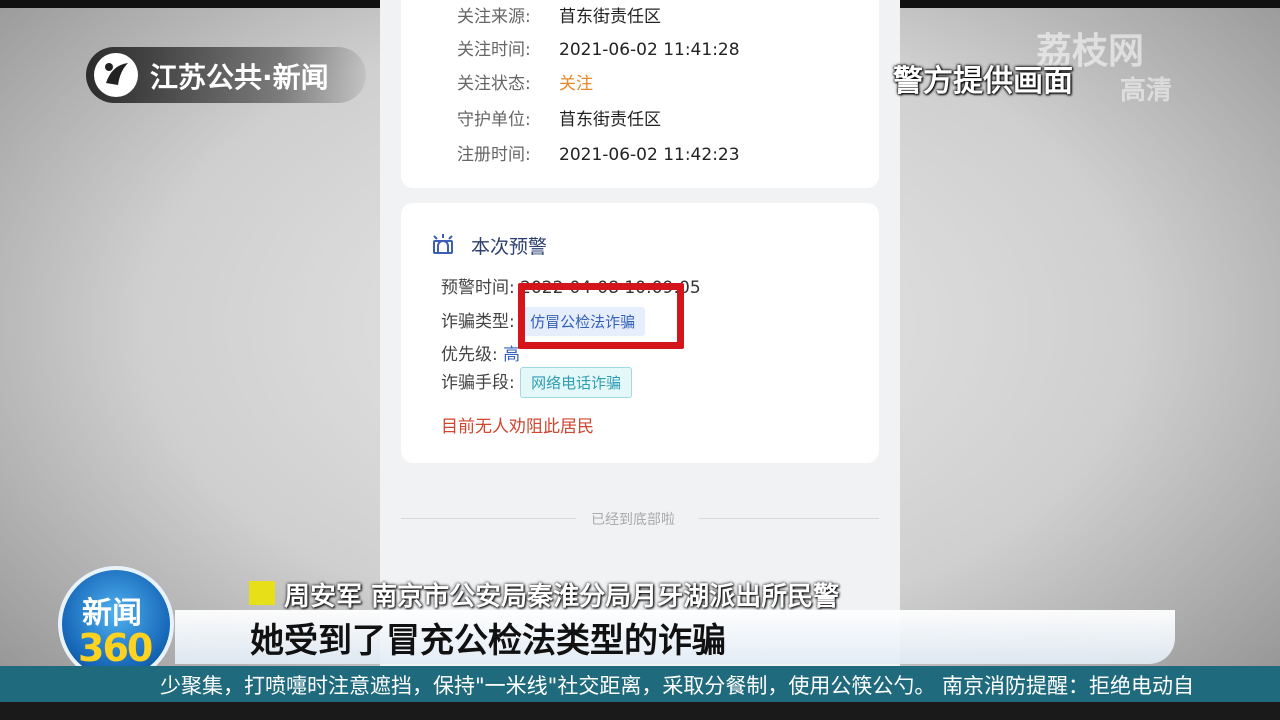  Describe the element at coordinates (443, 244) in the screenshot. I see `alarm-icon` at that location.